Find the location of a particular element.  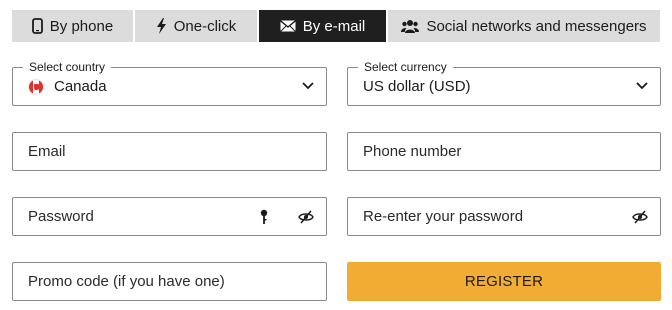

tab-one-click: One-click is located at coordinates (196, 26).